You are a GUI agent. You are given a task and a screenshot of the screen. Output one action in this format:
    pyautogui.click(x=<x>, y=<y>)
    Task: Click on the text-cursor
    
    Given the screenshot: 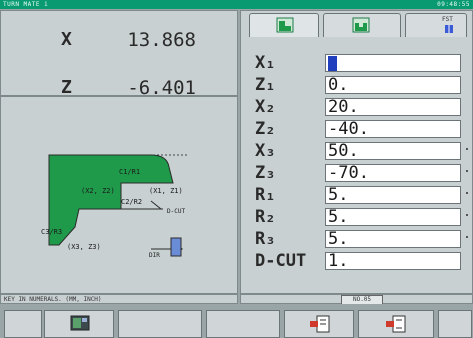 What is the action you would take?
    pyautogui.click(x=332, y=63)
    